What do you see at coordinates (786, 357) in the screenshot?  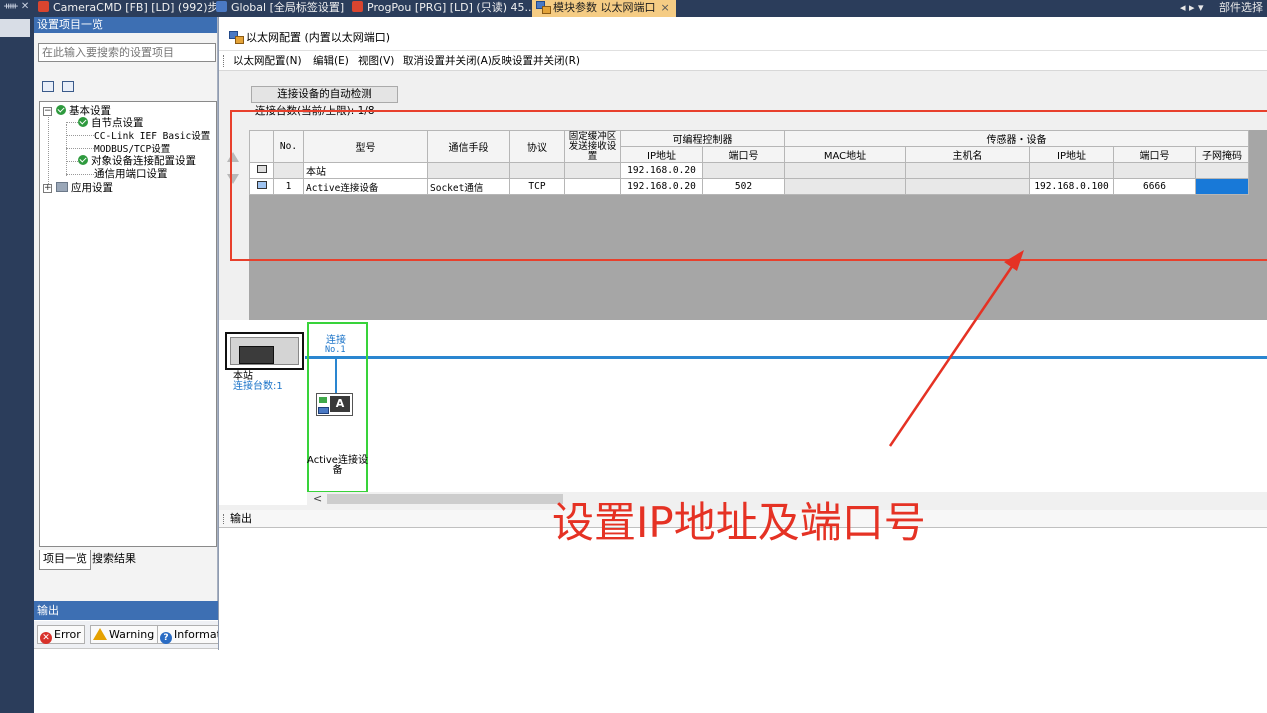 I see `ethernet-bus-line` at bounding box center [786, 357].